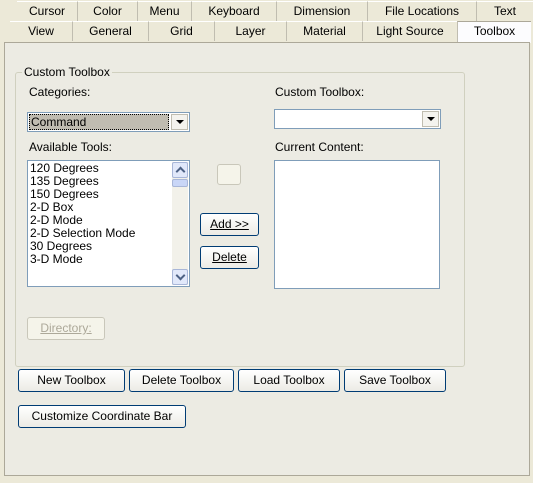  I want to click on custom-toolbox-value, so click(348, 119).